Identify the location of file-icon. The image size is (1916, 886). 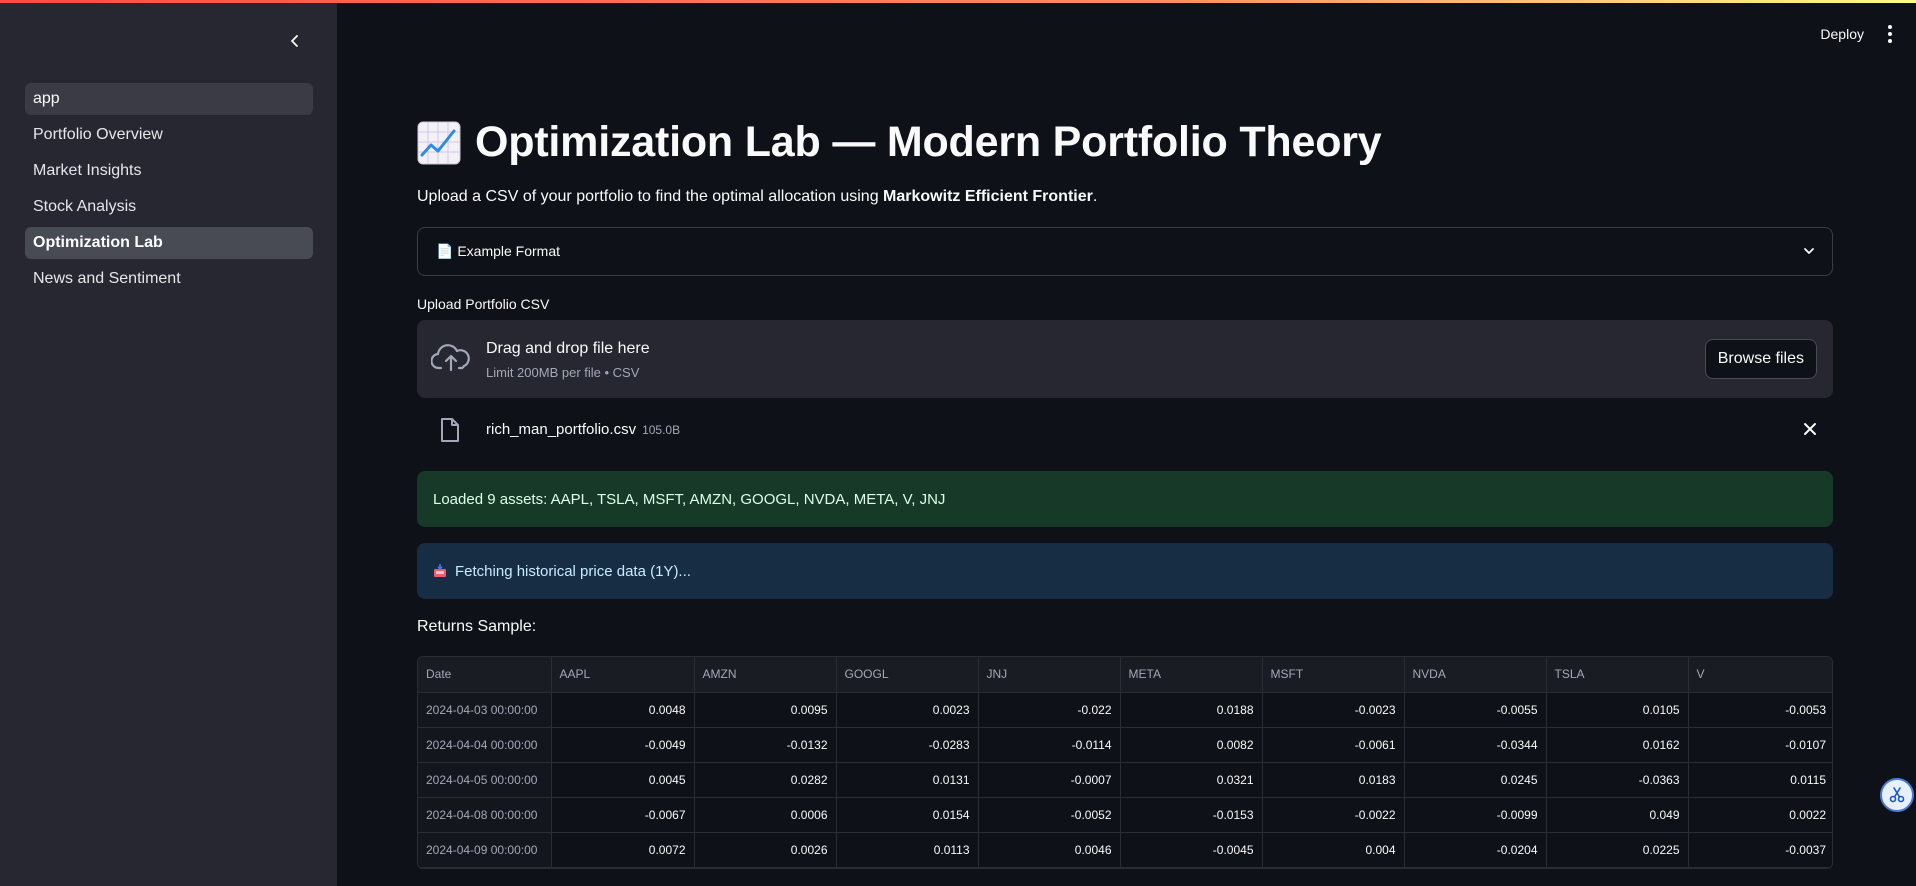
(450, 430).